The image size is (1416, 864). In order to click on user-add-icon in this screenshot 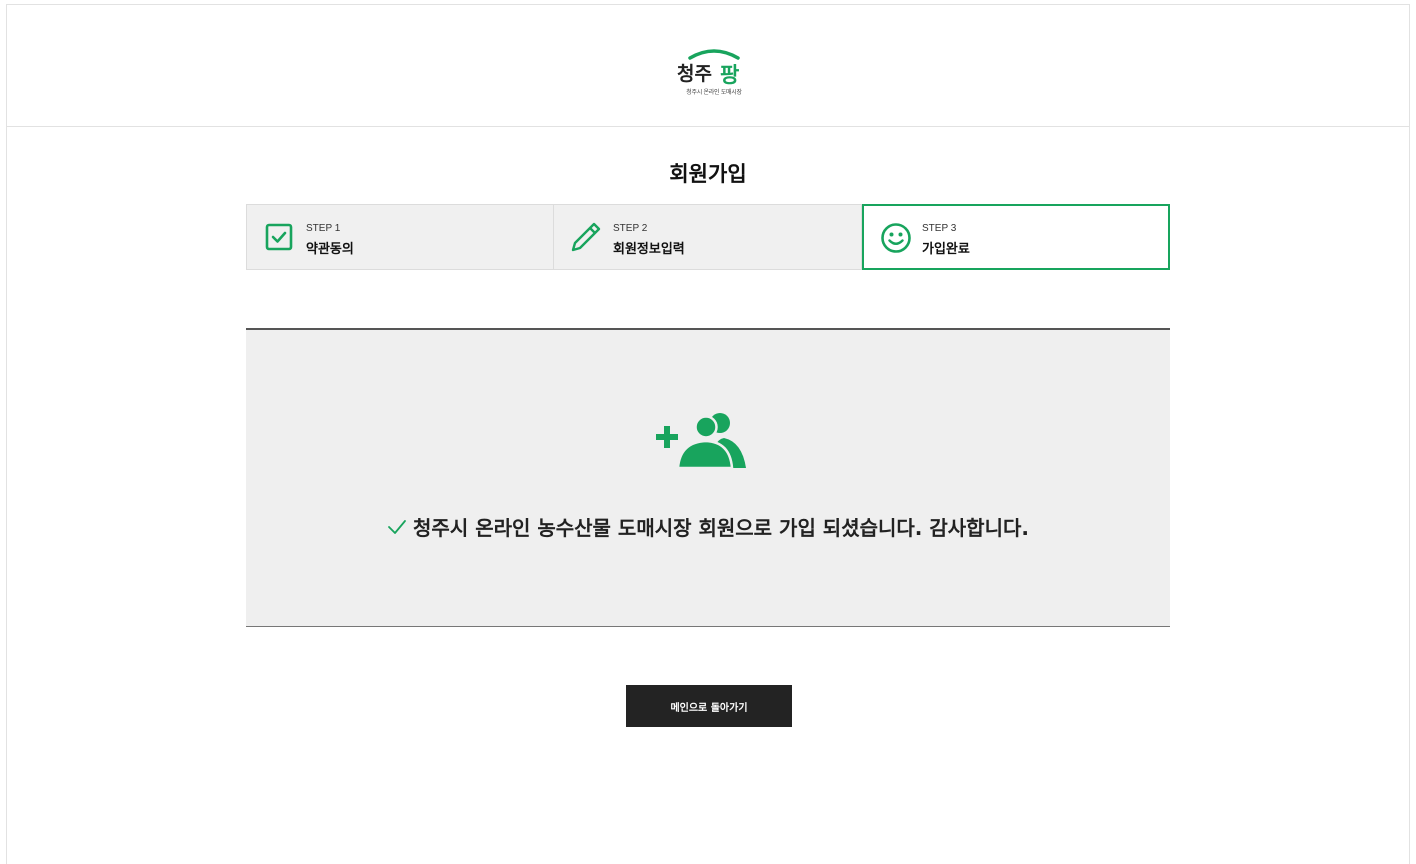, I will do `click(700, 442)`.